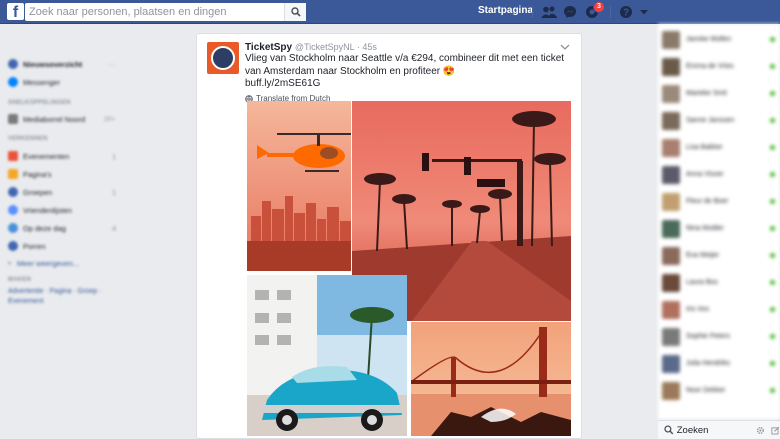 The width and height of the screenshot is (780, 439). What do you see at coordinates (110, 119) in the screenshot?
I see `item-count: 20+` at bounding box center [110, 119].